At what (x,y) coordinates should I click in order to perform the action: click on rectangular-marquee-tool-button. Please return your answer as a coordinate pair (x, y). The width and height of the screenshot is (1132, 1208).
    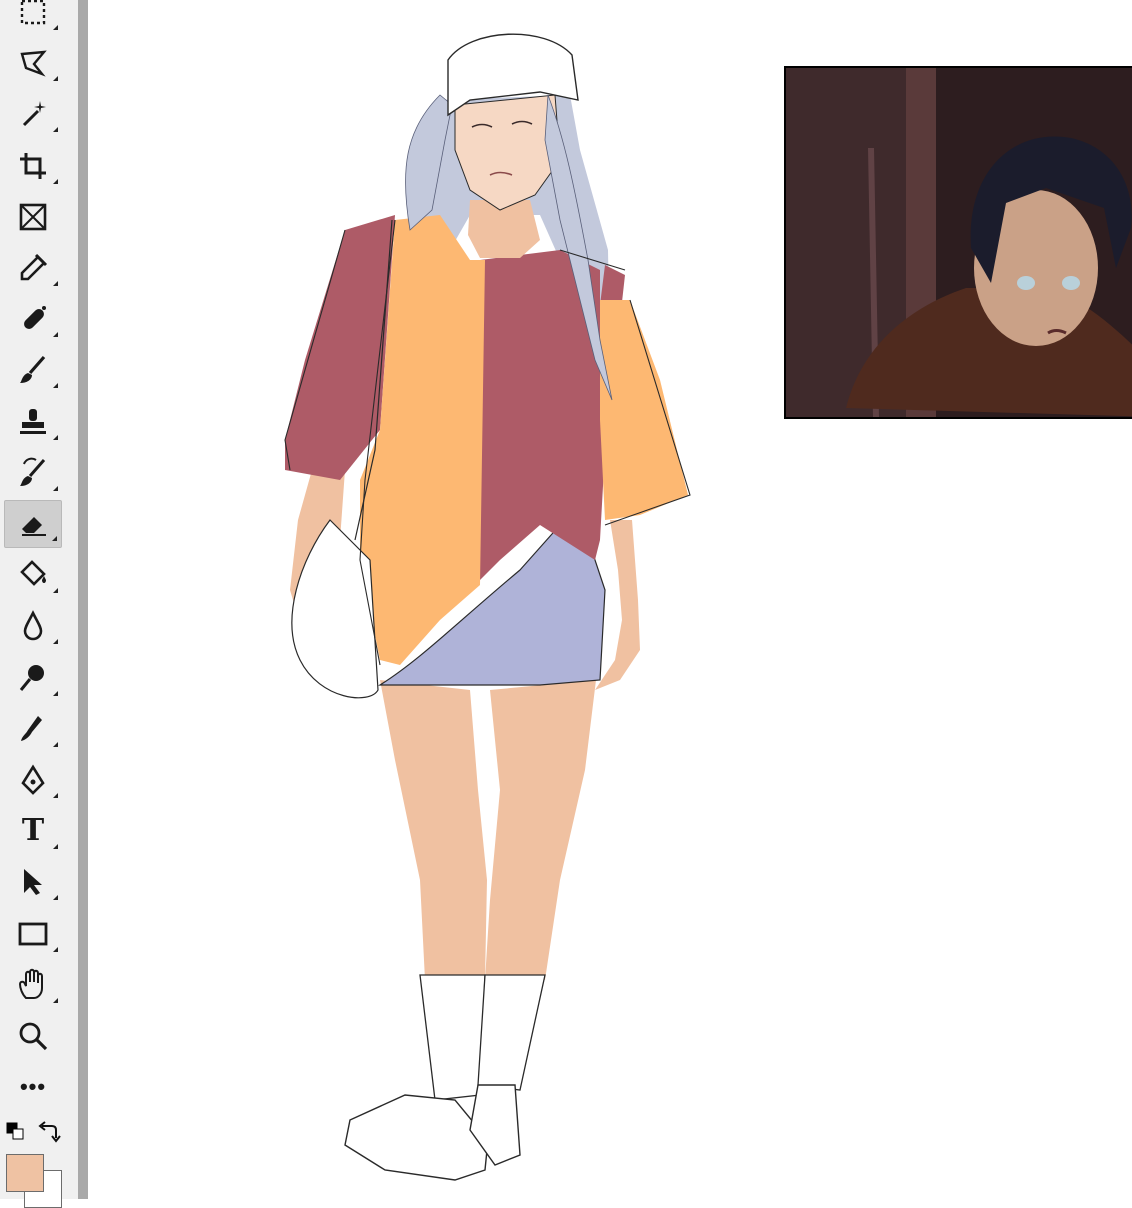
    Looking at the image, I should click on (33, 18).